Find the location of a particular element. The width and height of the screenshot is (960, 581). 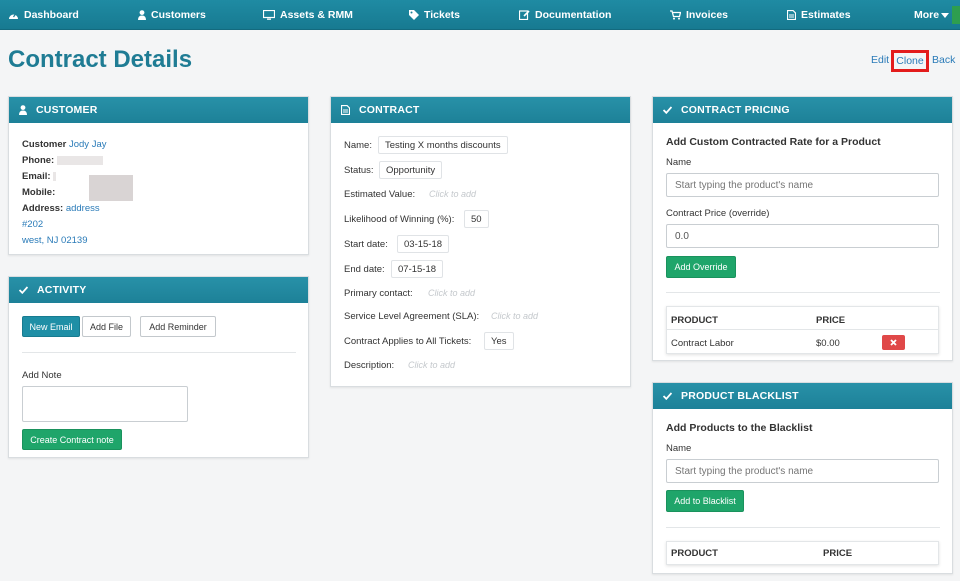

create-contract-note-button: Create Contract note is located at coordinates (72, 439).